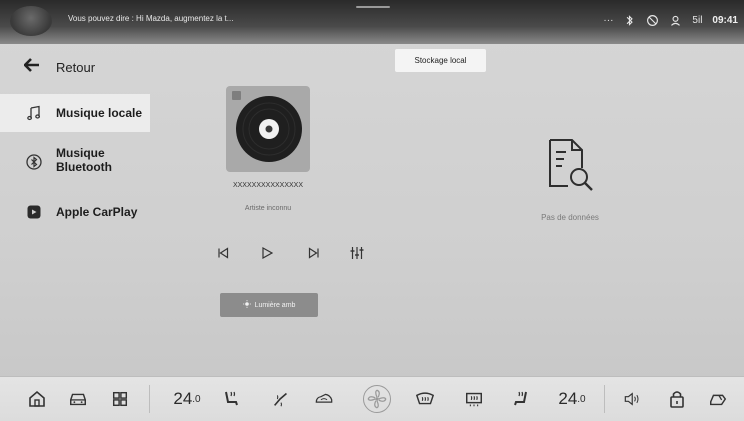 The width and height of the screenshot is (744, 421). I want to click on location-status-icon, so click(675, 20).